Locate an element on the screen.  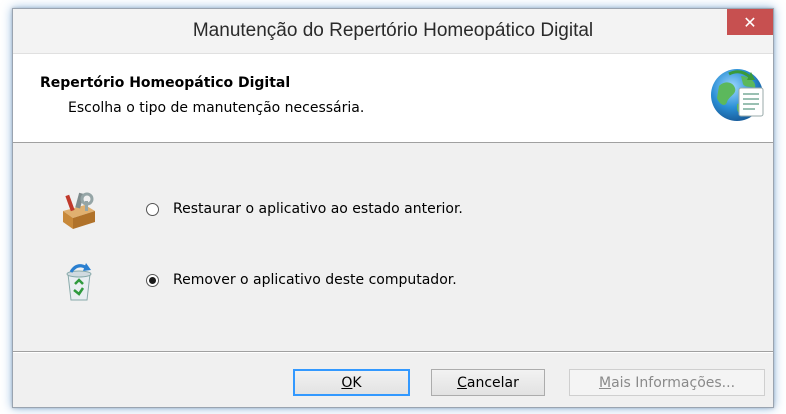
remove-radio is located at coordinates (152, 280).